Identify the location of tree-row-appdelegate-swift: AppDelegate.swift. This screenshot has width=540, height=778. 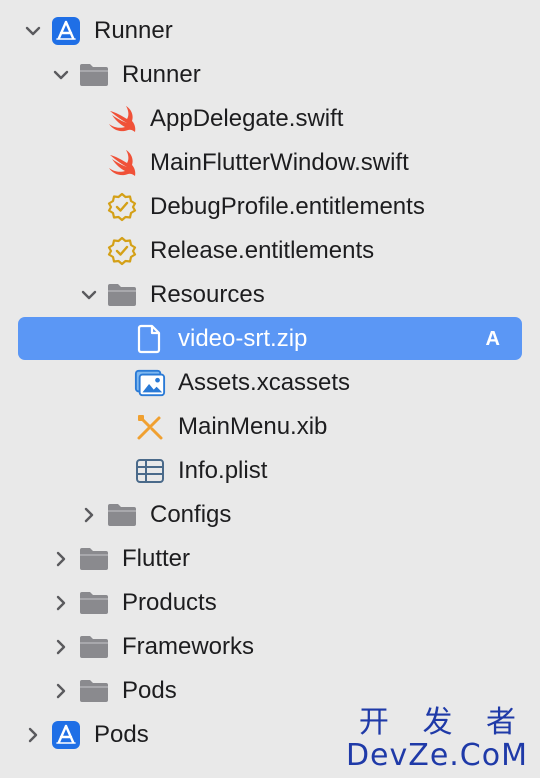
(270, 119).